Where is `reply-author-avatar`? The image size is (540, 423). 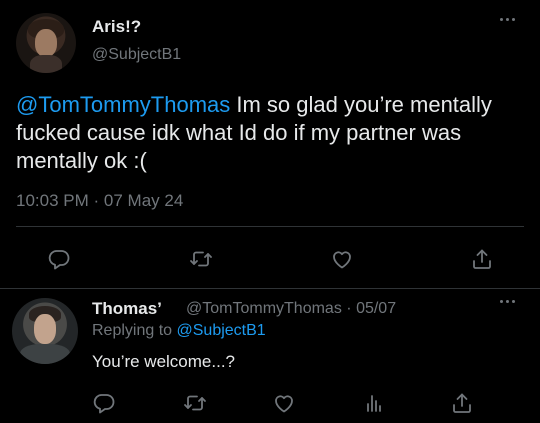 reply-author-avatar is located at coordinates (45, 331).